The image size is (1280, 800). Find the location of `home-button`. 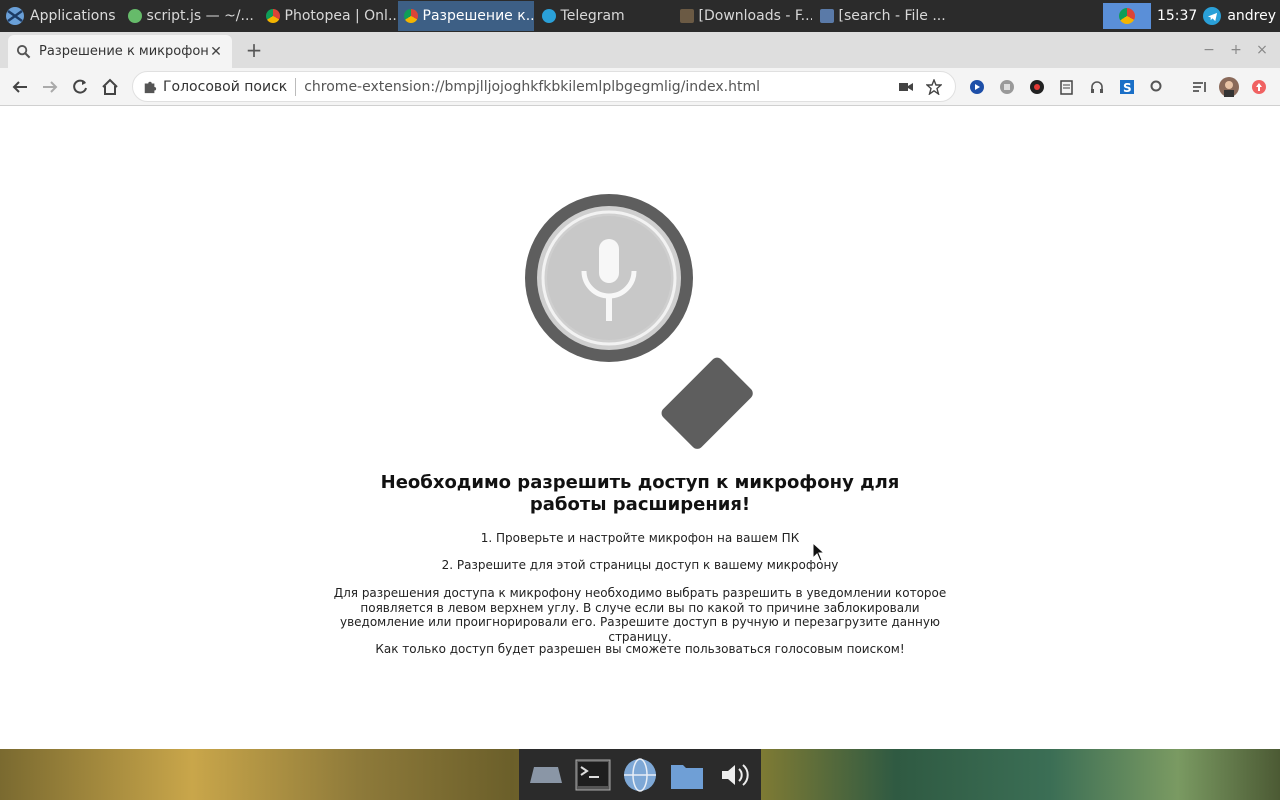

home-button is located at coordinates (110, 87).